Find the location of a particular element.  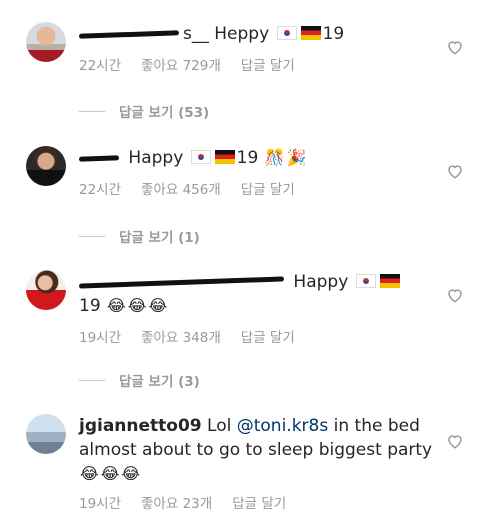

comment-text: s__ Heppy 19 is located at coordinates (258, 34).